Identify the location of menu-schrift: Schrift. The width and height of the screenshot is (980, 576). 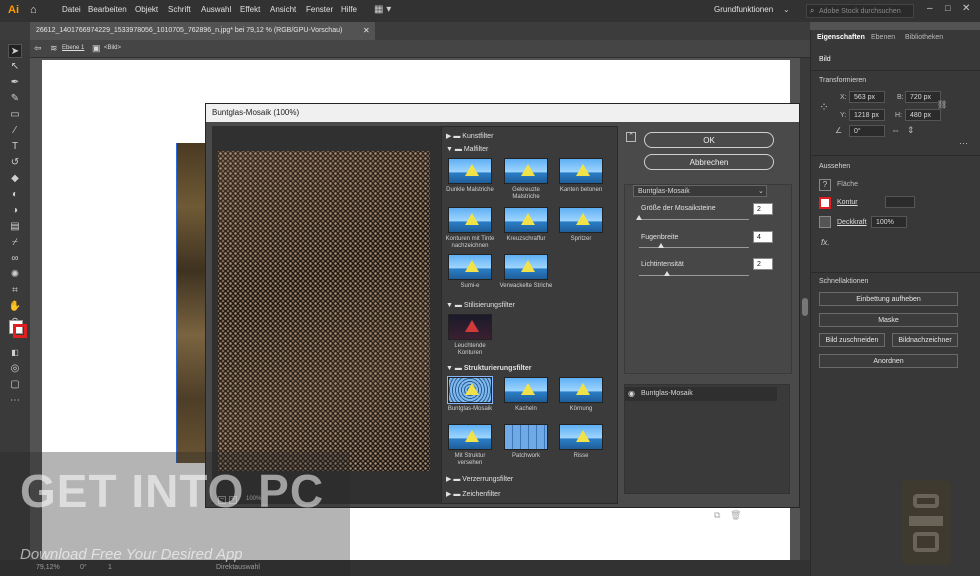
(179, 9).